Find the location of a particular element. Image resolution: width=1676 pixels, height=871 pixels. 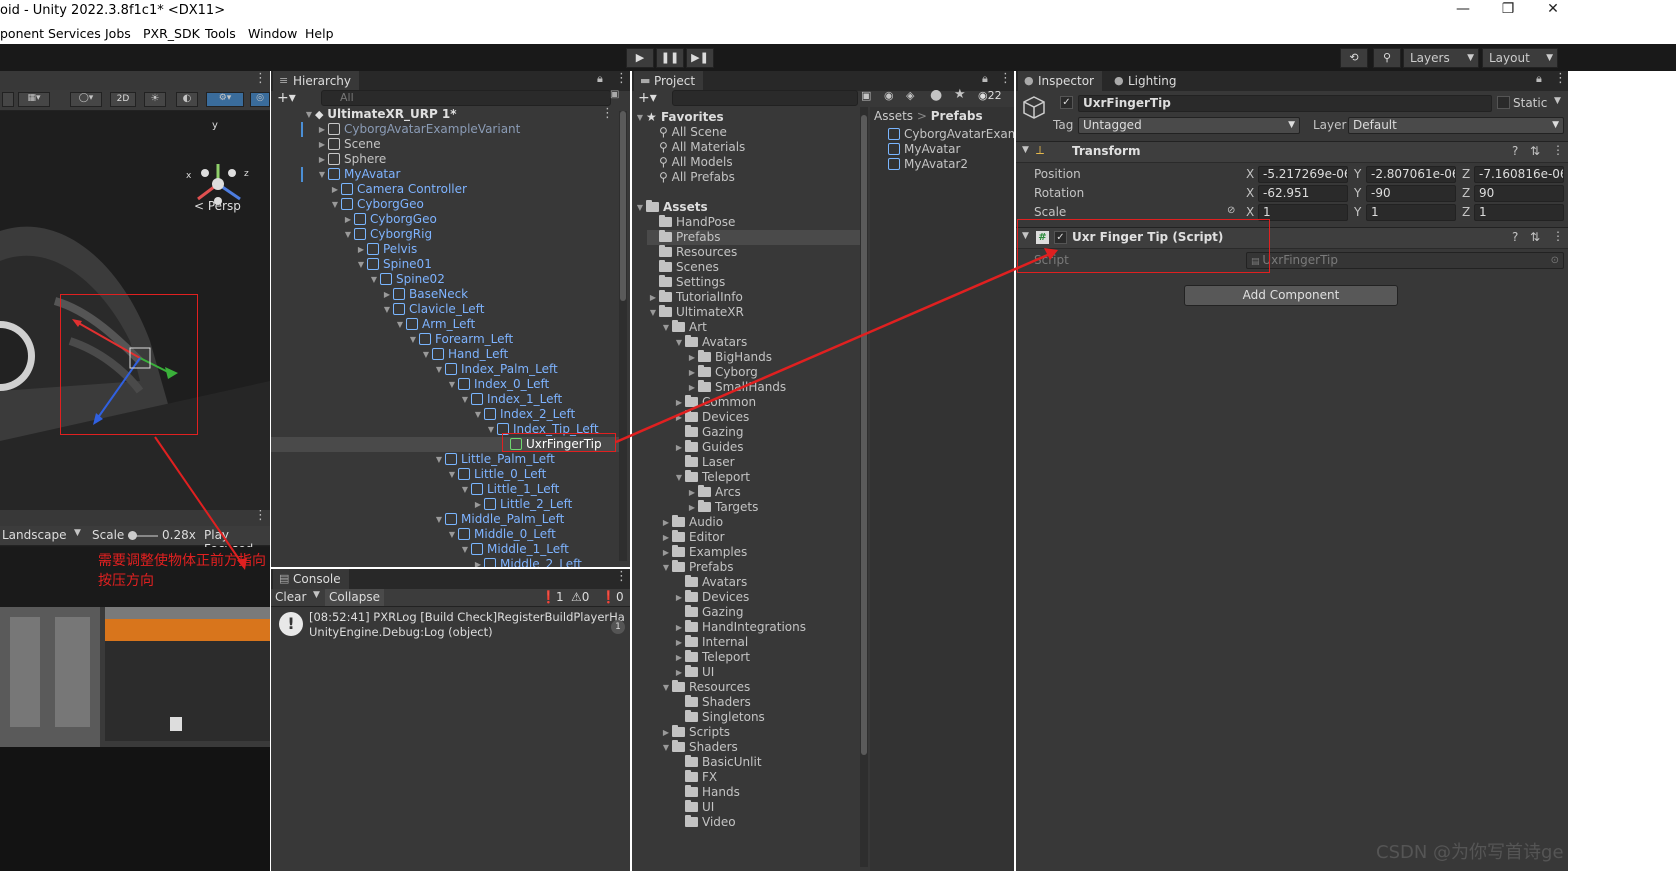

watermark: CSDN @为你写首诗ge is located at coordinates (1470, 852).